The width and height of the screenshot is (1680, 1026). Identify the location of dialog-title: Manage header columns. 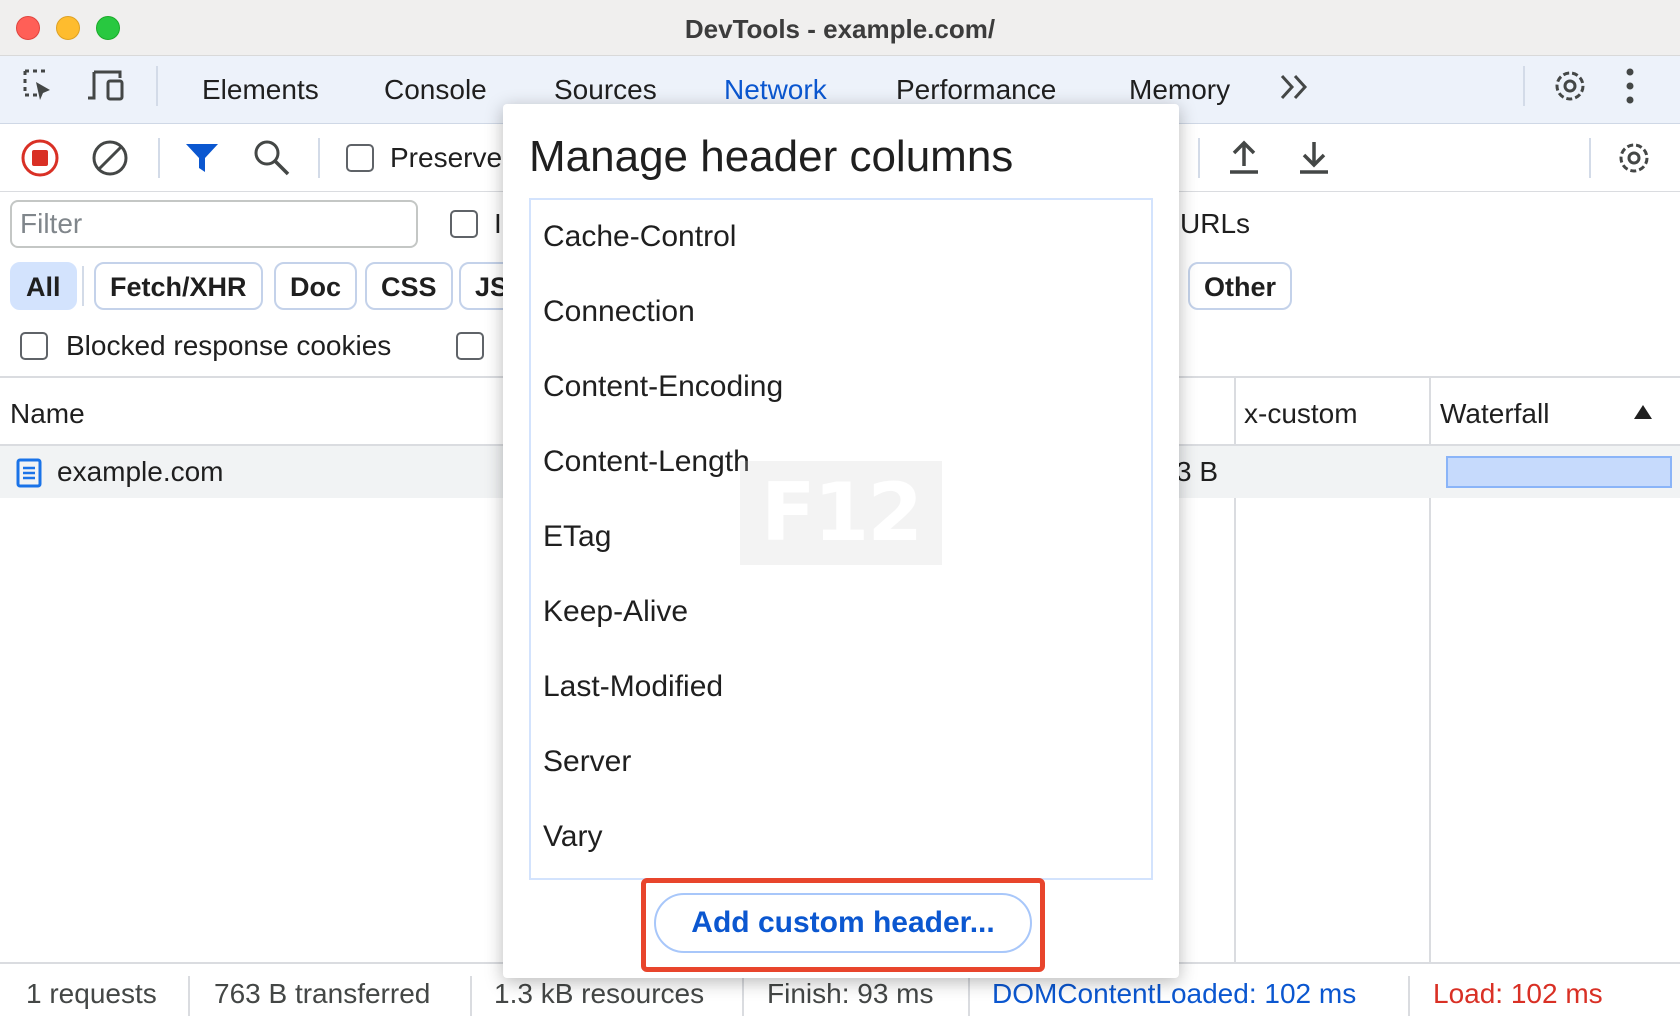
(771, 156).